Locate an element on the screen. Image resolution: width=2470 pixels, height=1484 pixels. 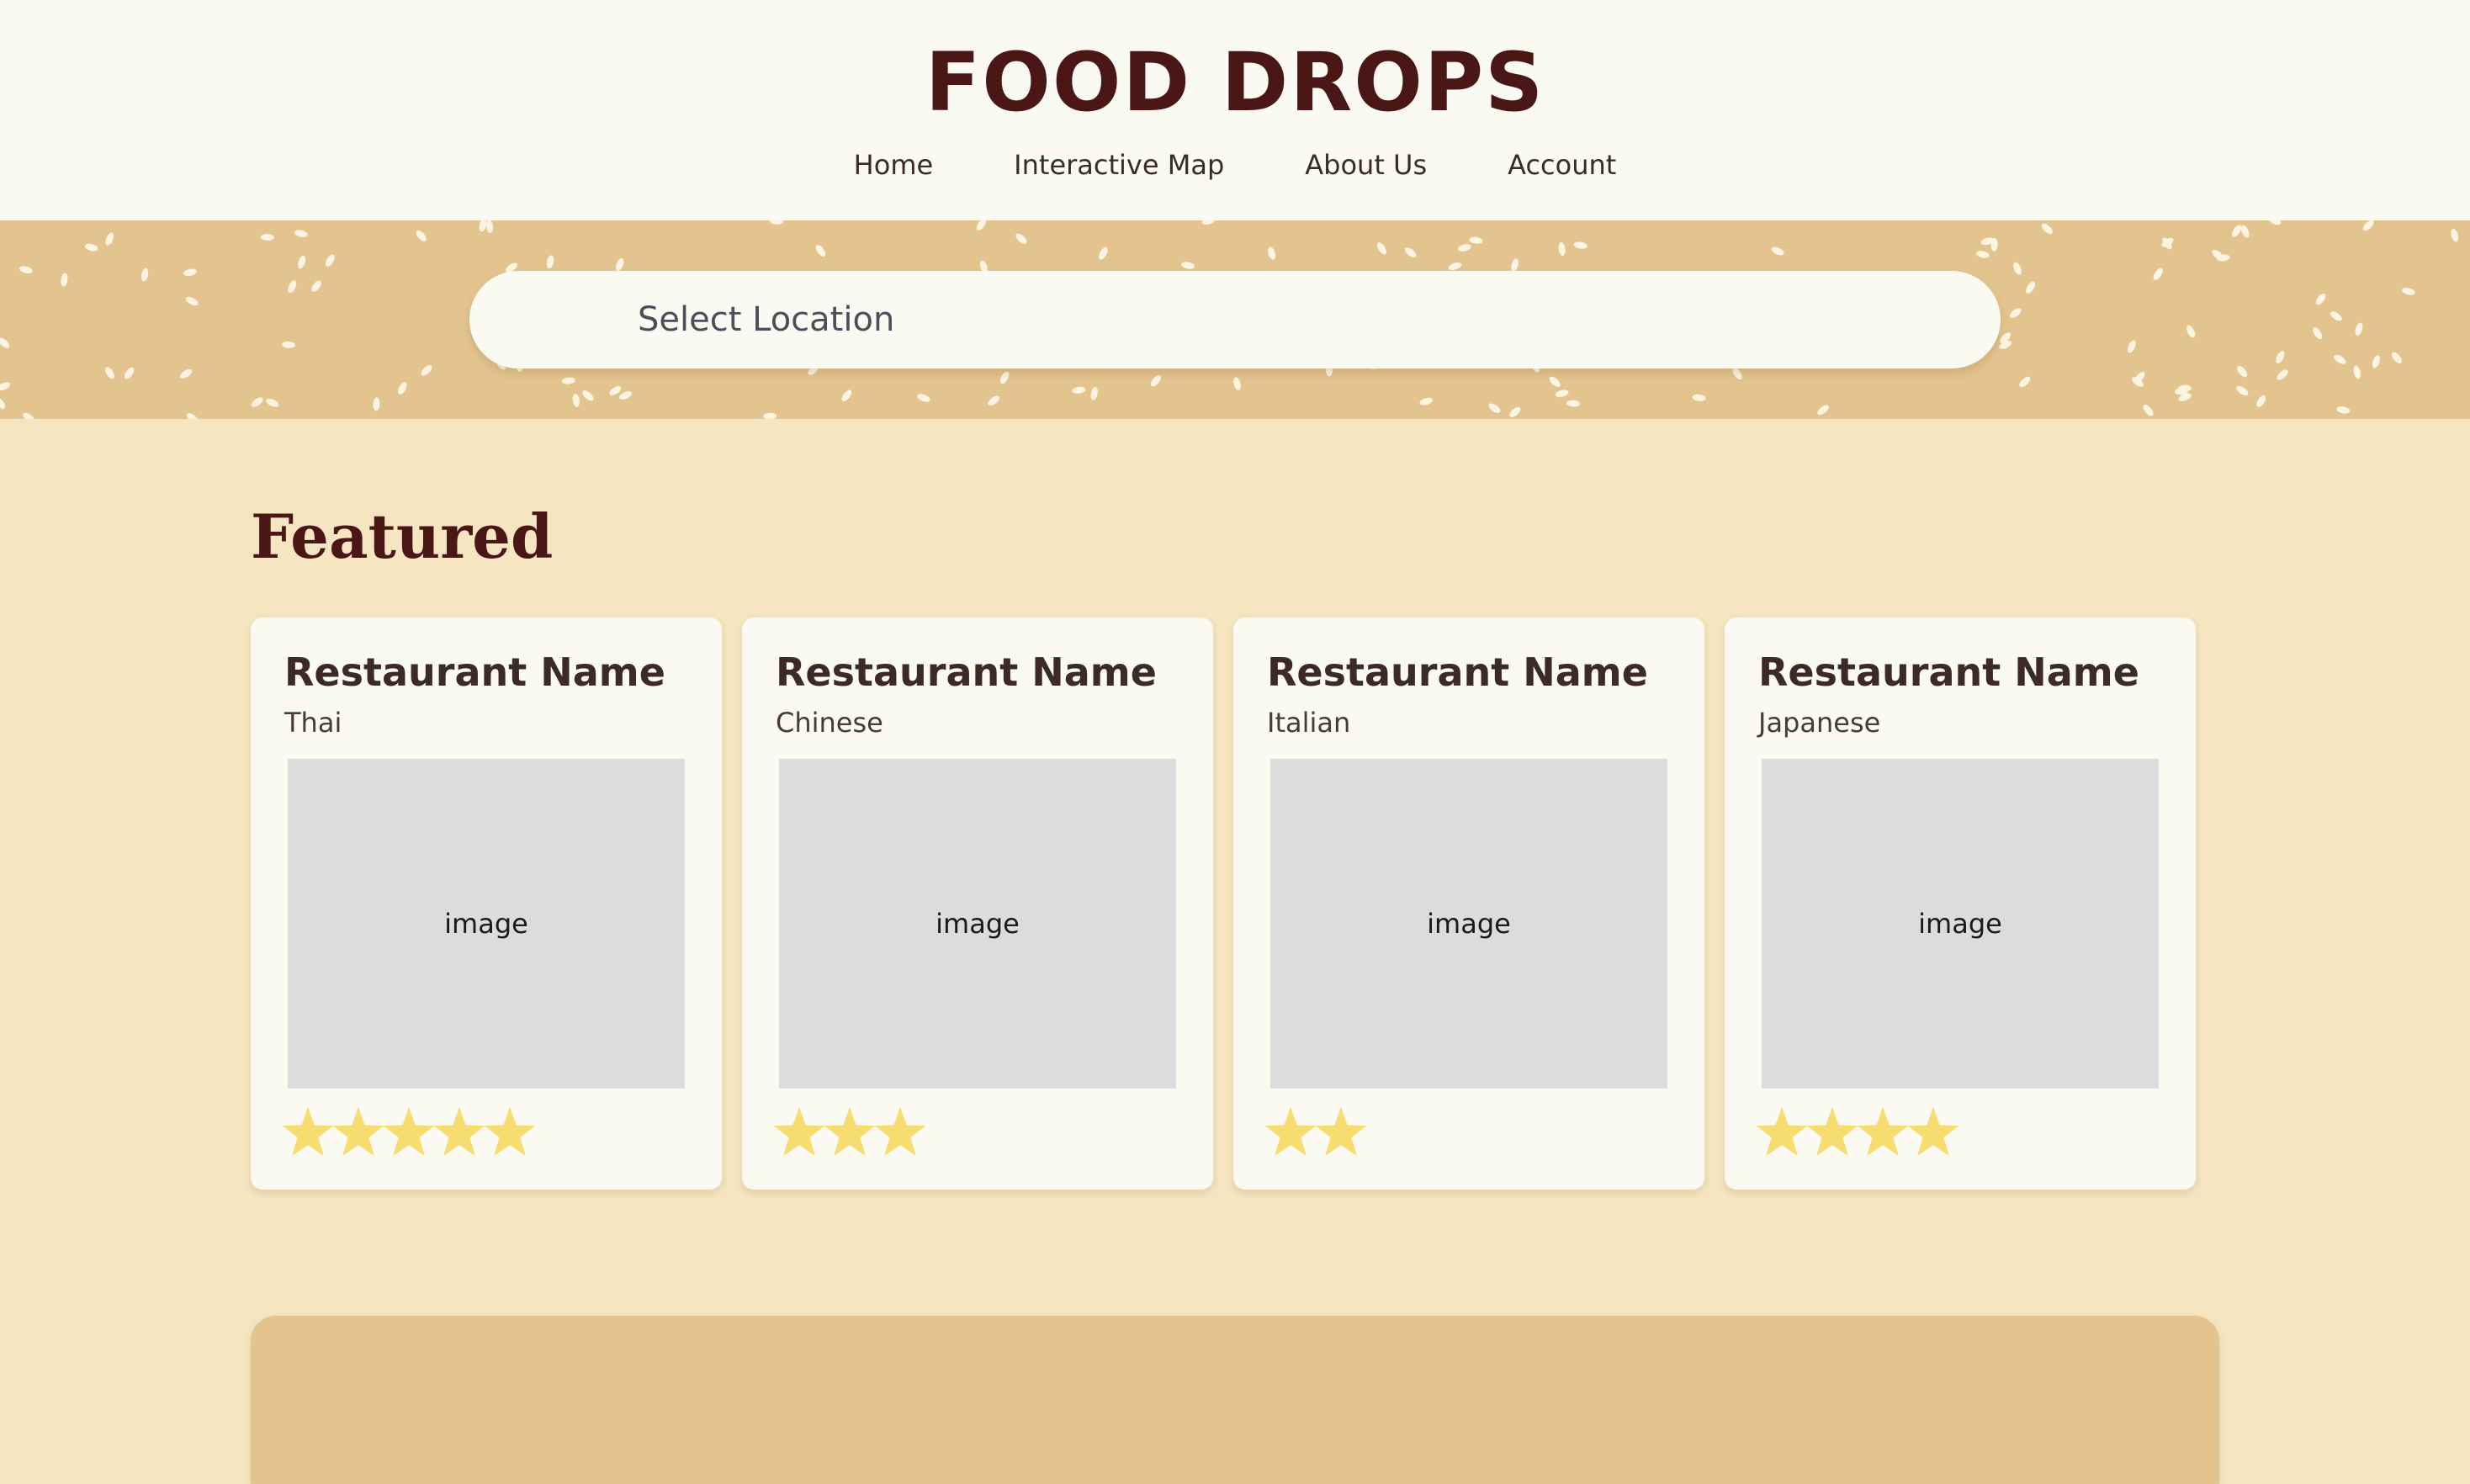
main-nav: Home Interactive Map About Us Account is located at coordinates (1235, 165).